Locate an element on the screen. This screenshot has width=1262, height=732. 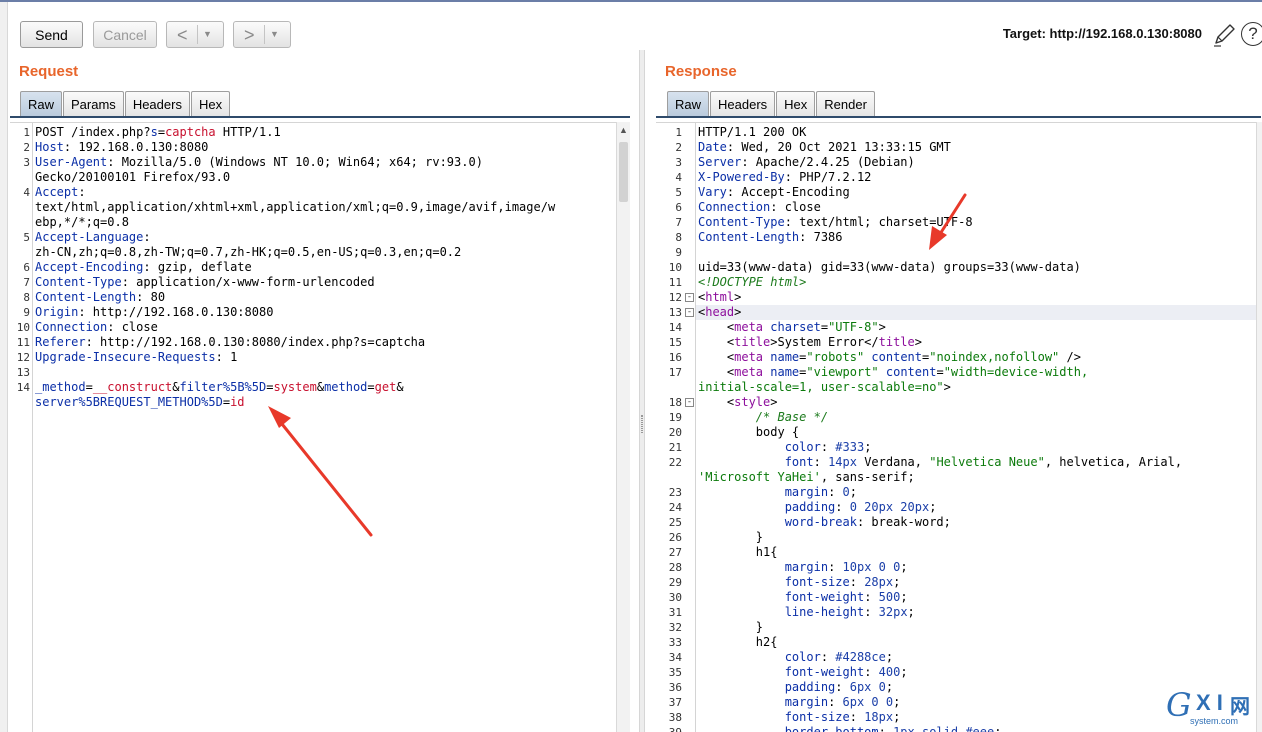
help-icon: ? is located at coordinates (1251, 34).